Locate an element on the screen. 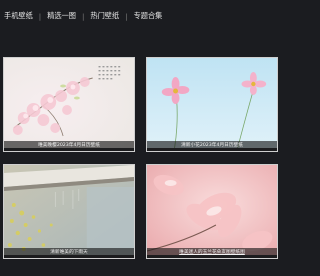 This screenshot has height=276, width=320. top-nav: 手机壁纸 | 精选一图 | 热门壁纸 | 专题合集 is located at coordinates (83, 16).